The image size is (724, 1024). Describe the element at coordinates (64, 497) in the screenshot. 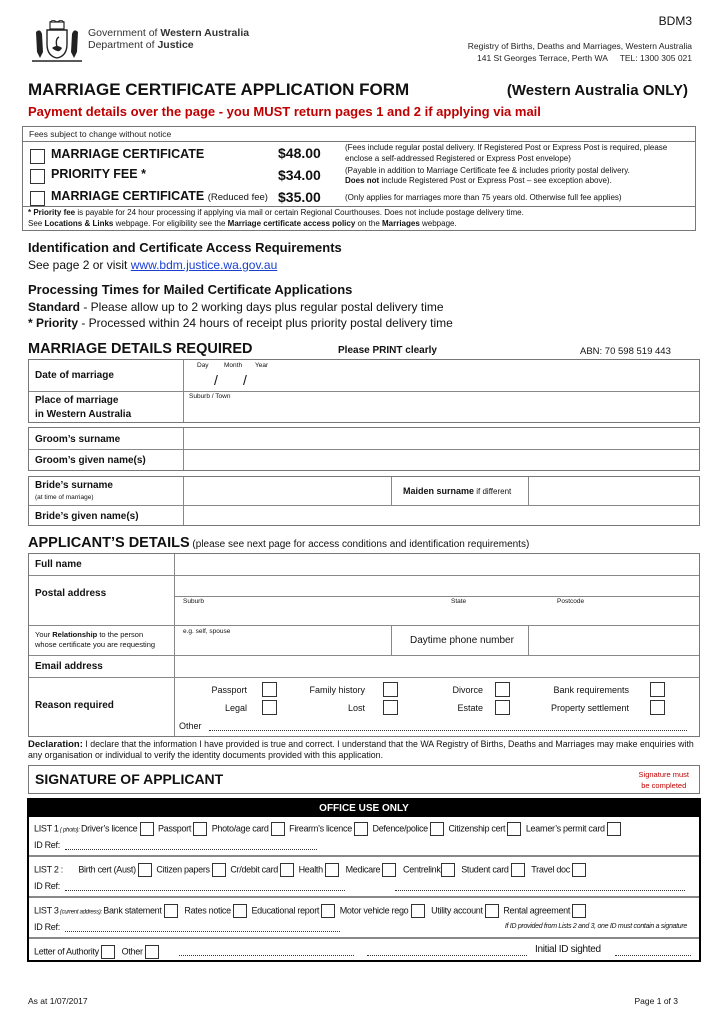

I see `bride-surname-sub: (at time of marriage)` at that location.